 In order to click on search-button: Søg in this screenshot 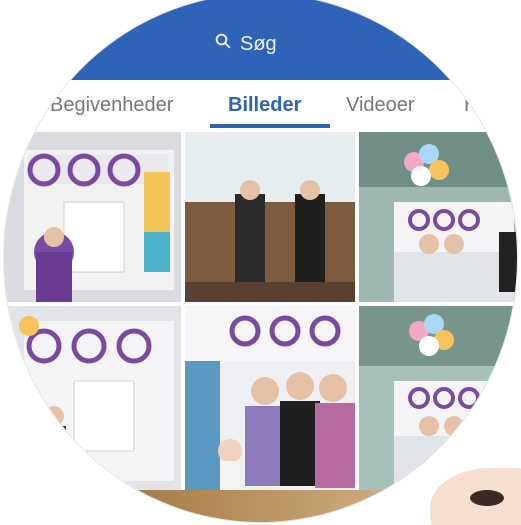, I will do `click(245, 44)`.